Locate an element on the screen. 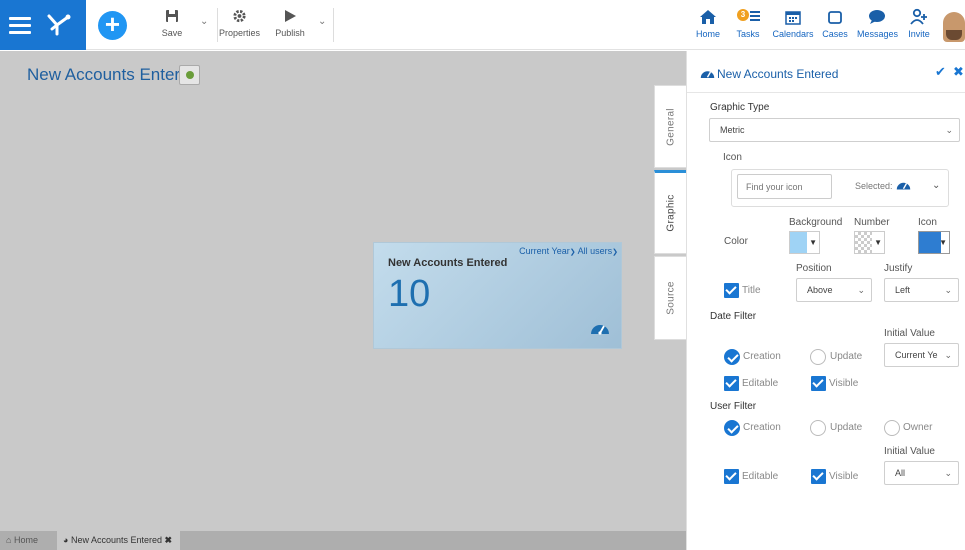  bottom-tab-document: ◕ New Accounts Entered ✖ is located at coordinates (118, 540).